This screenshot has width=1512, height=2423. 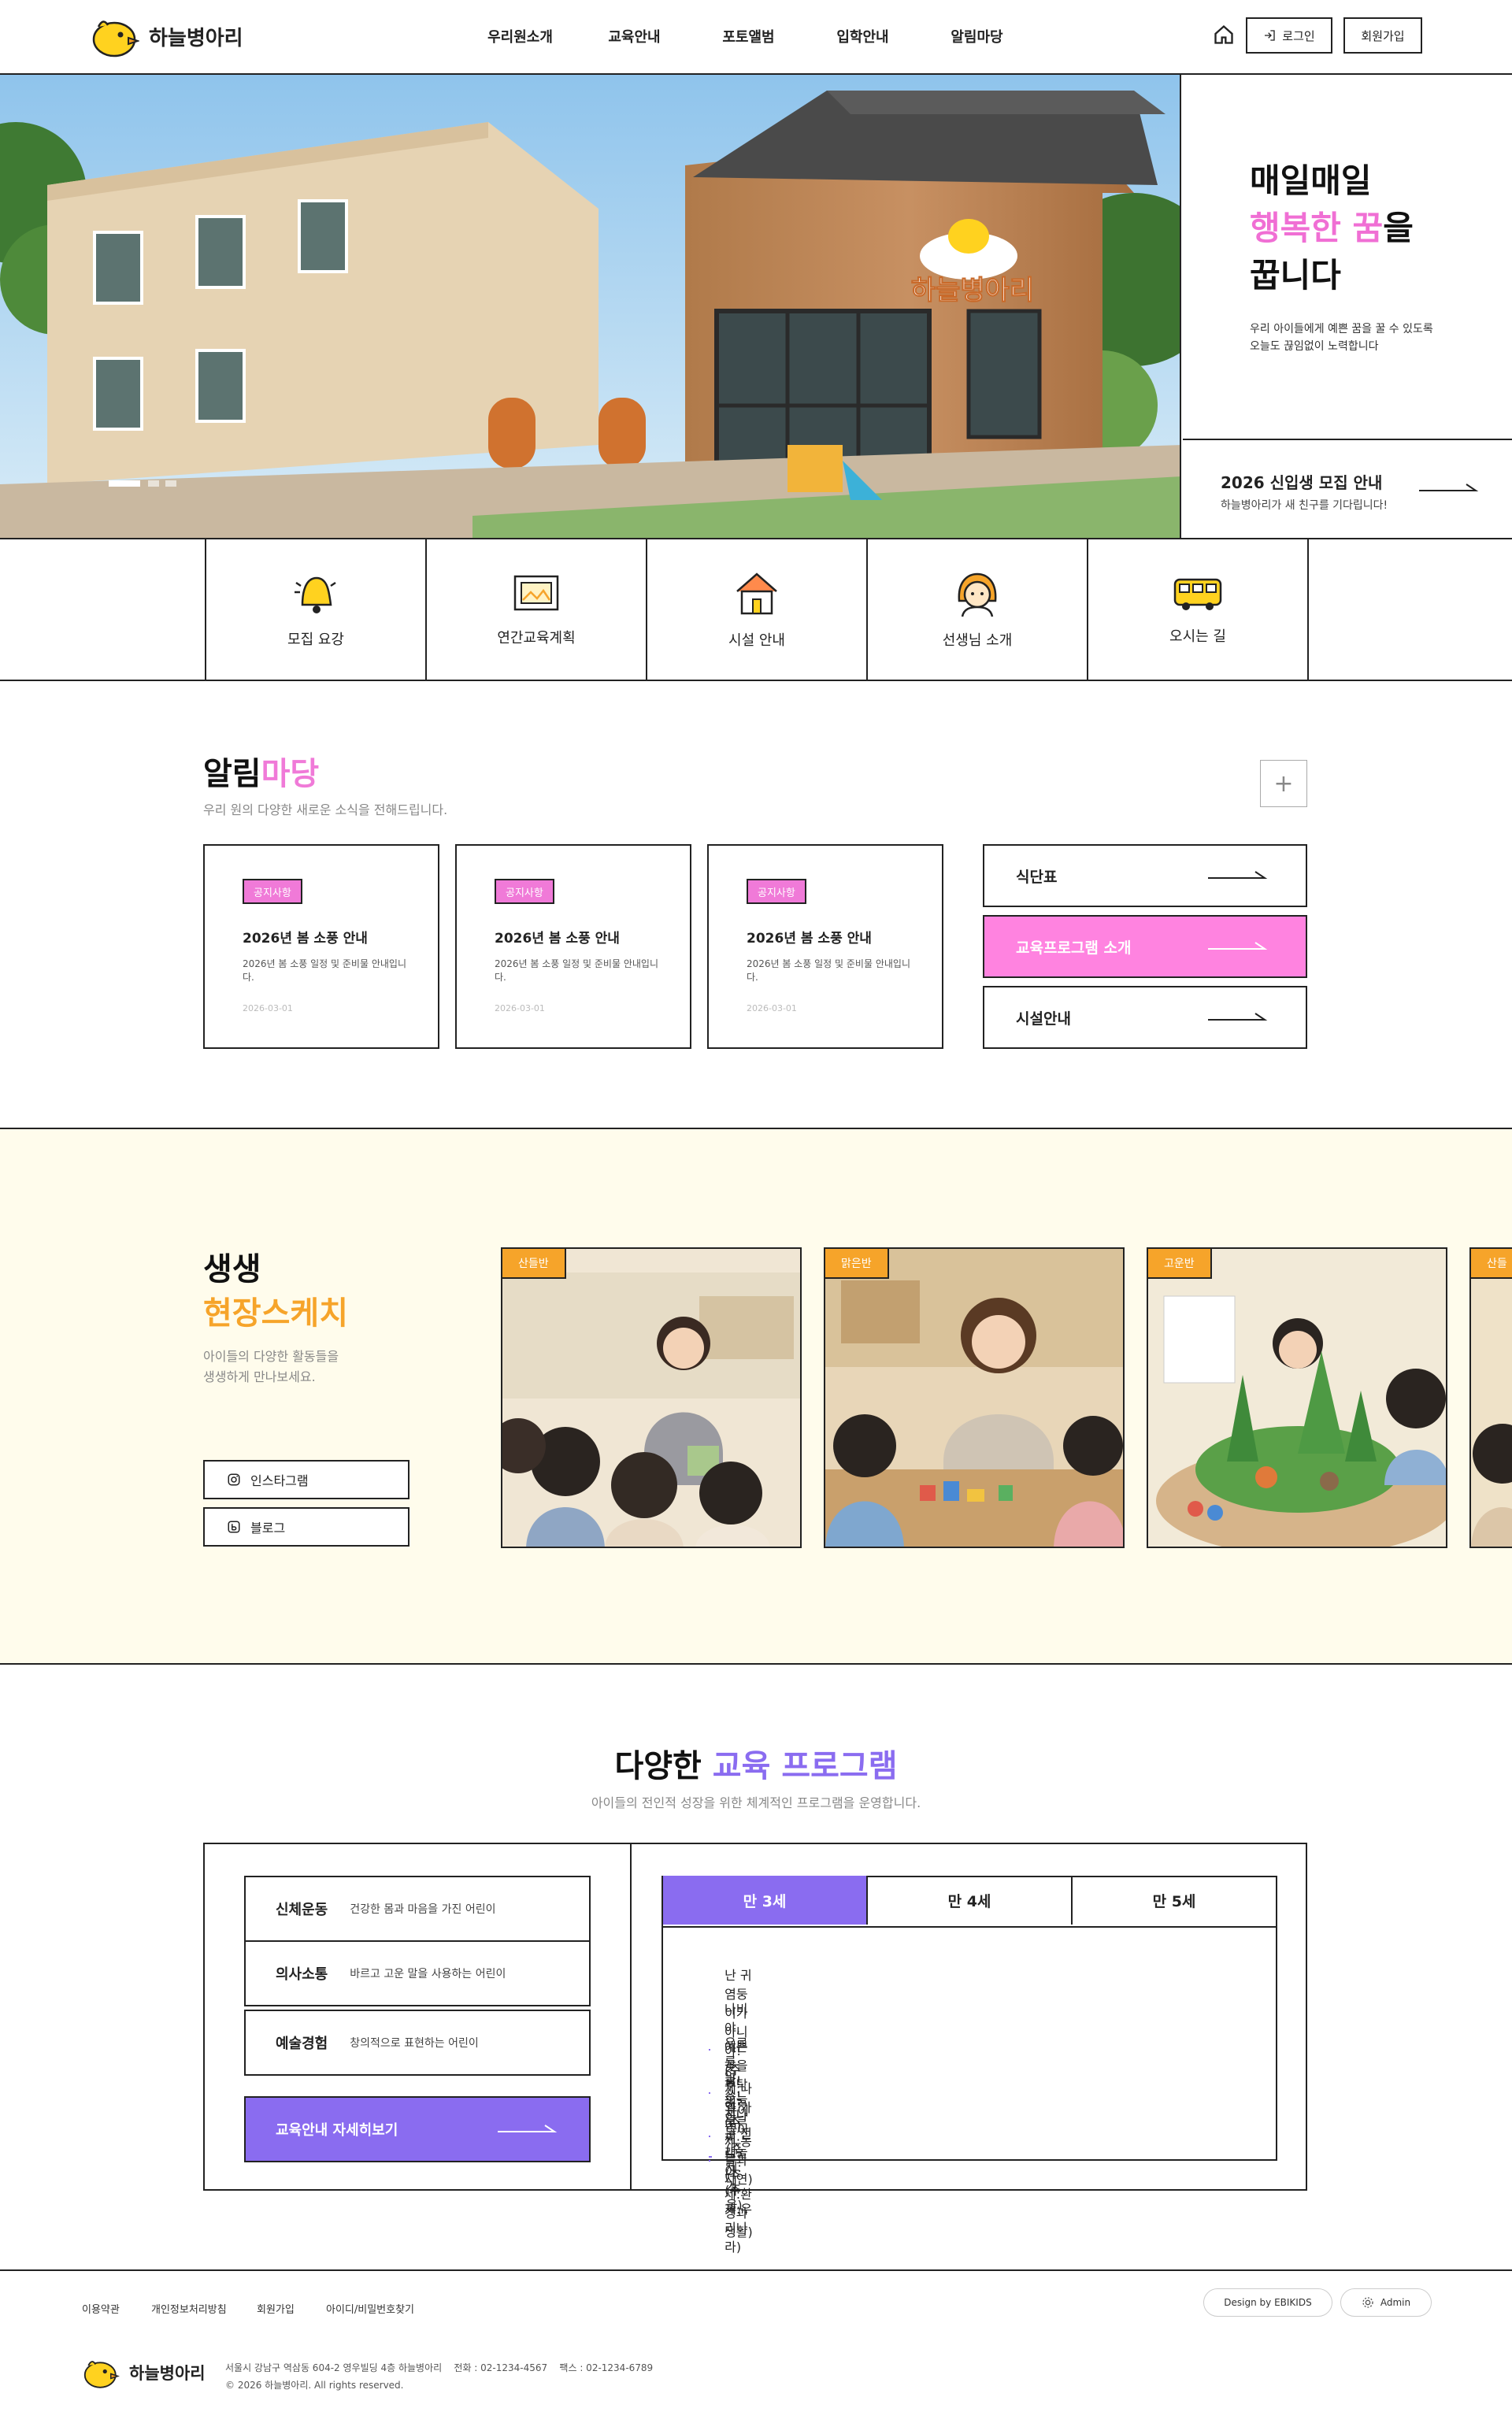 What do you see at coordinates (1367, 2302) in the screenshot?
I see `gear-icon` at bounding box center [1367, 2302].